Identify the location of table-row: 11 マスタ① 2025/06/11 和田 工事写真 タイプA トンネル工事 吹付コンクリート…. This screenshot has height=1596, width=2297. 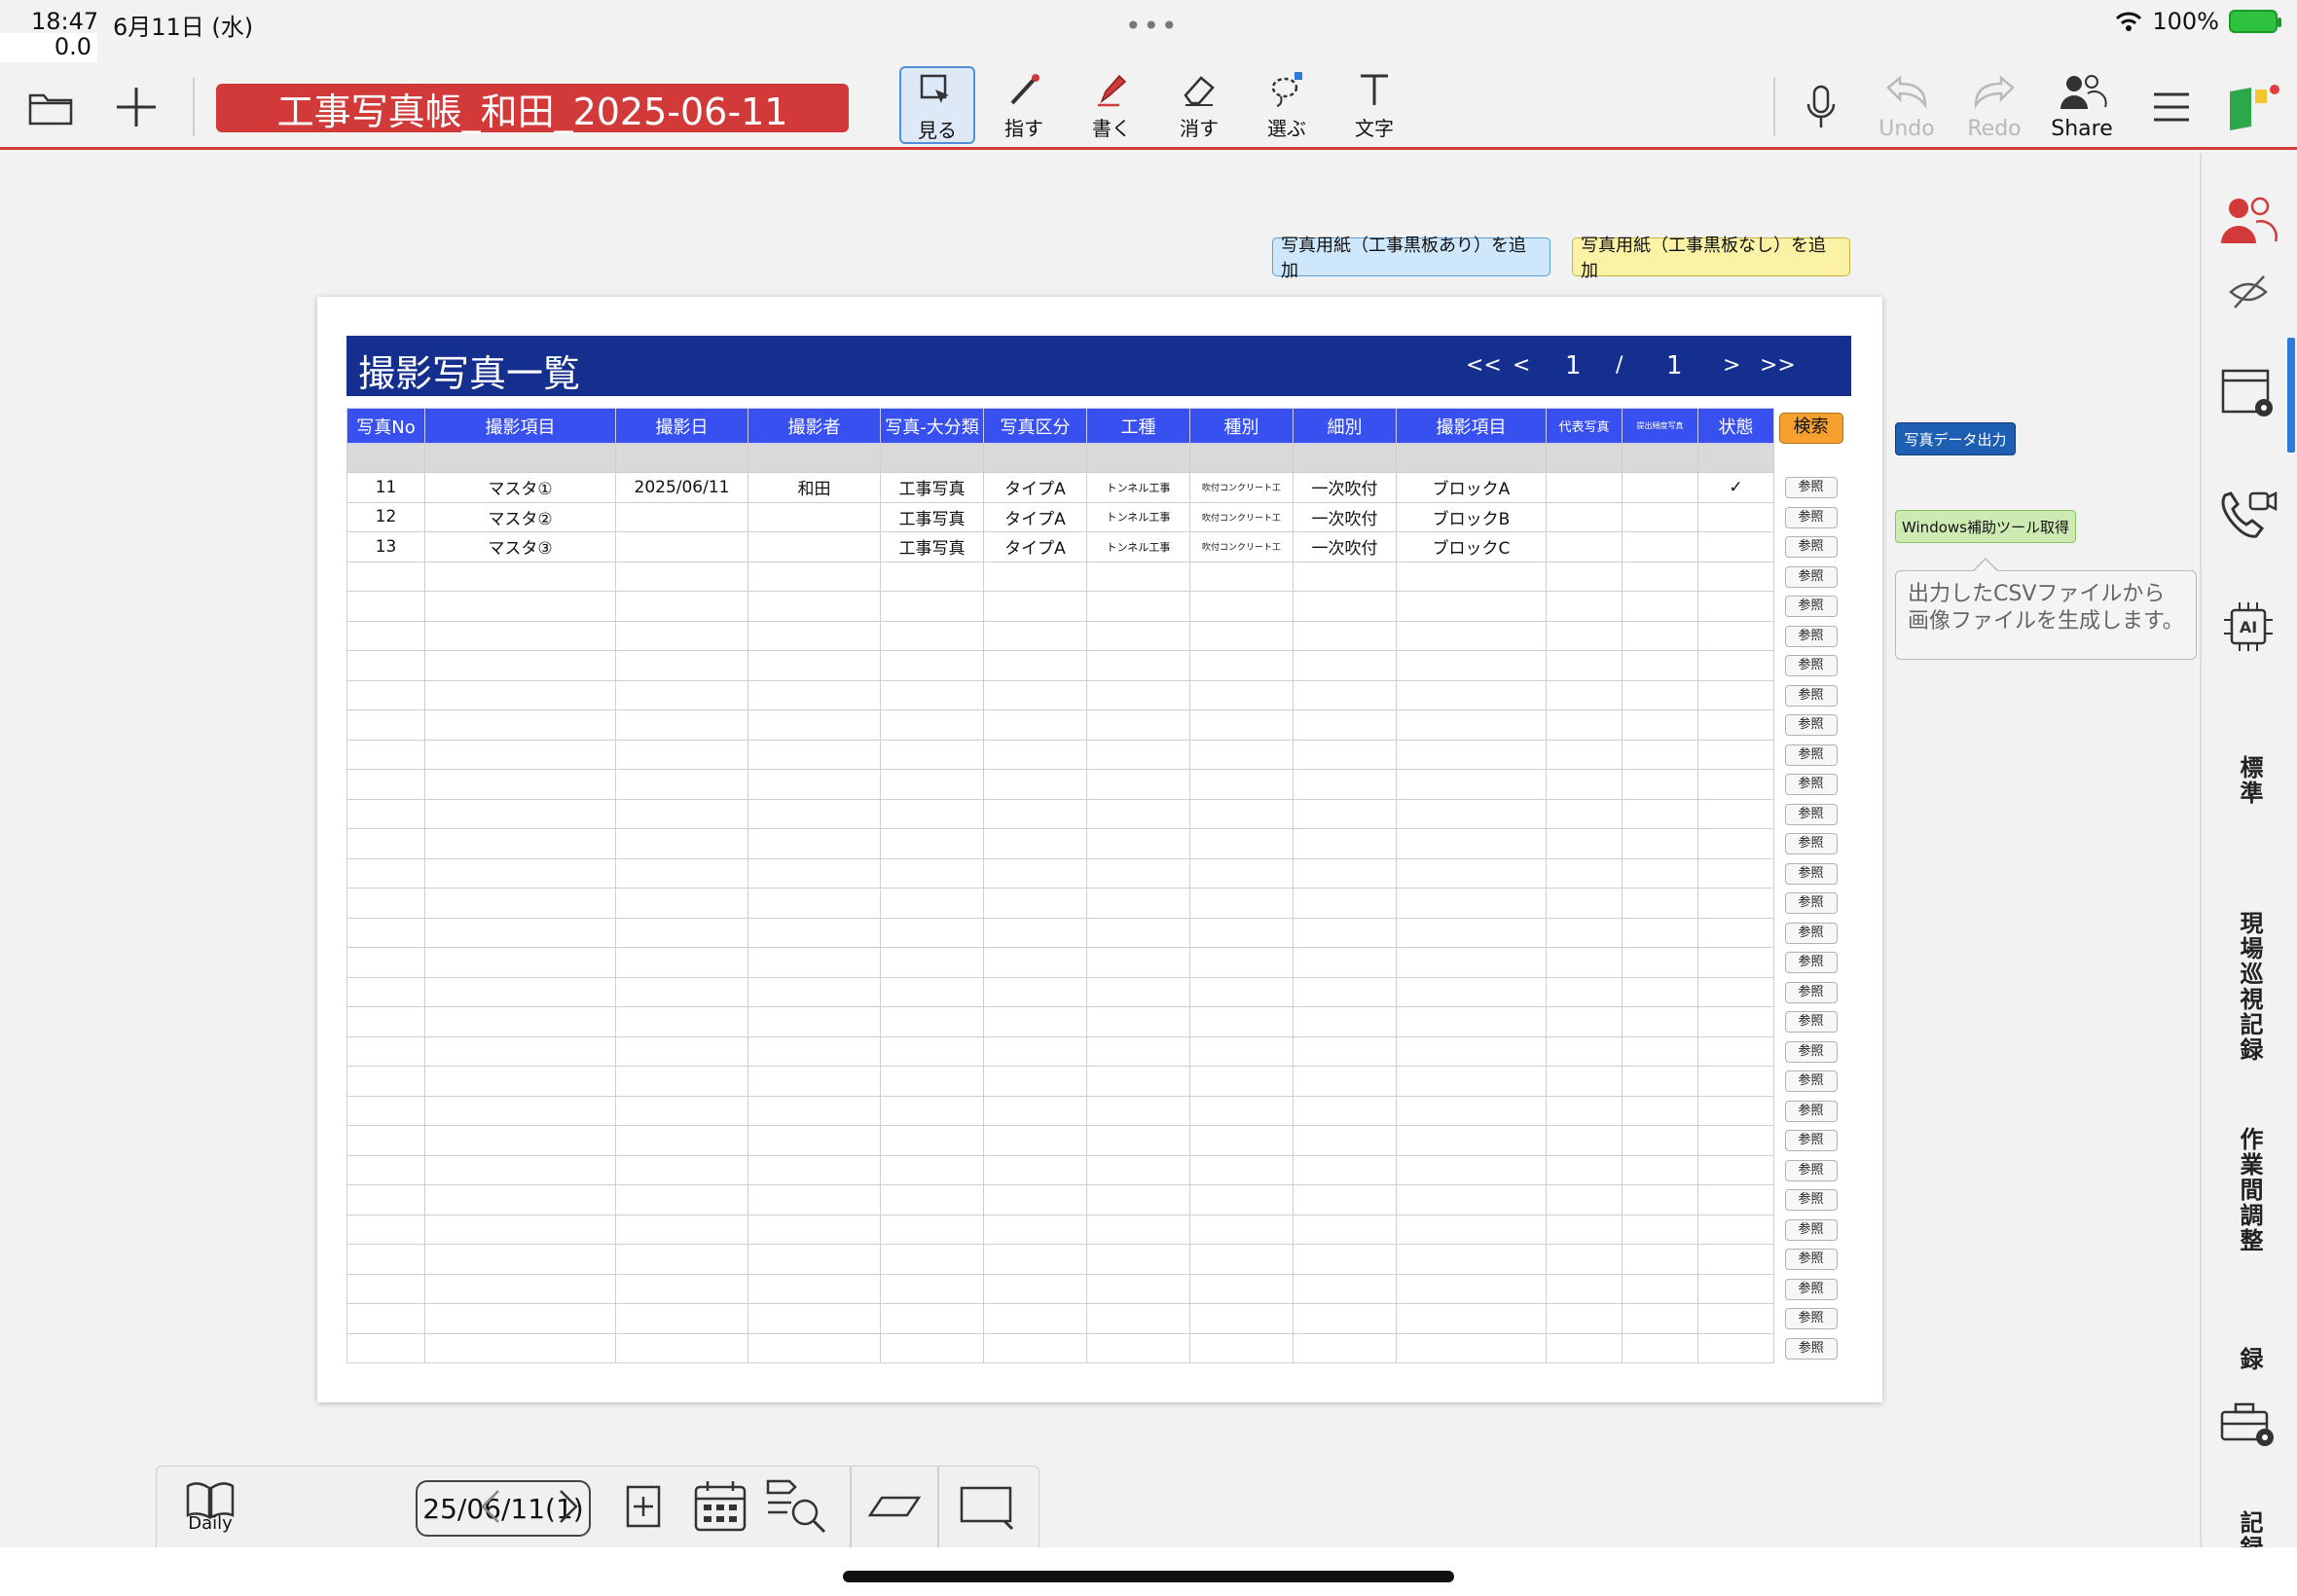
(1097, 487).